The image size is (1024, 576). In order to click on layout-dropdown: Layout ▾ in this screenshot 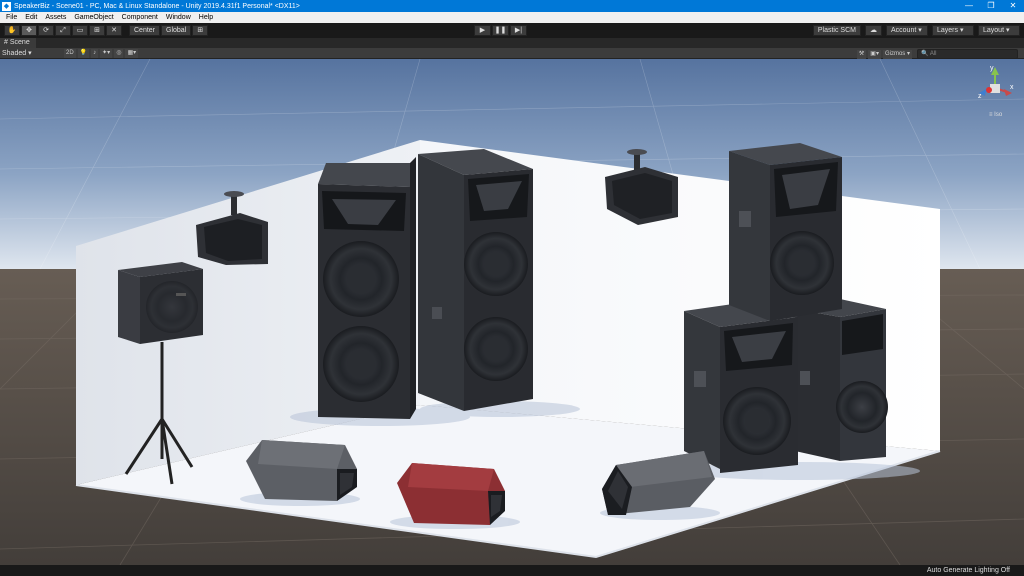, I will do `click(999, 30)`.